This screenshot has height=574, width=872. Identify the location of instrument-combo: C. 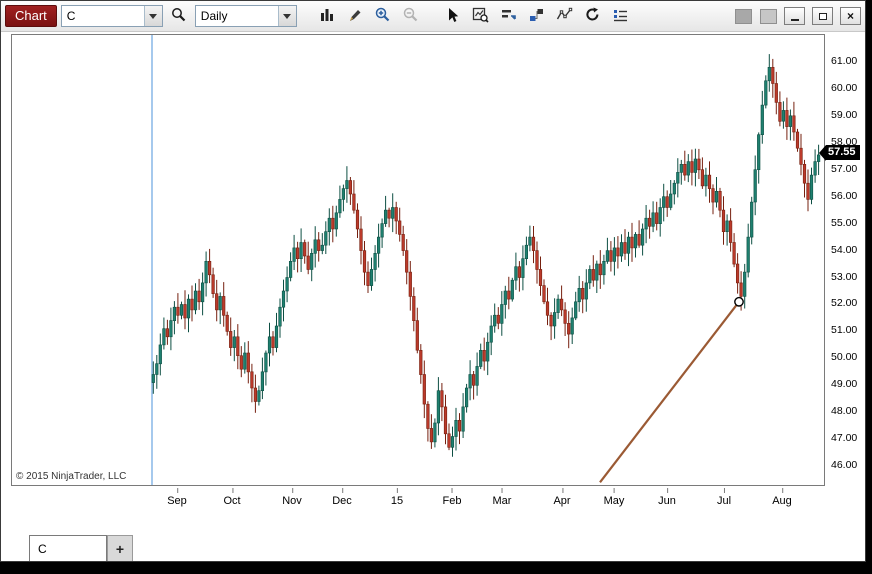
(111, 16).